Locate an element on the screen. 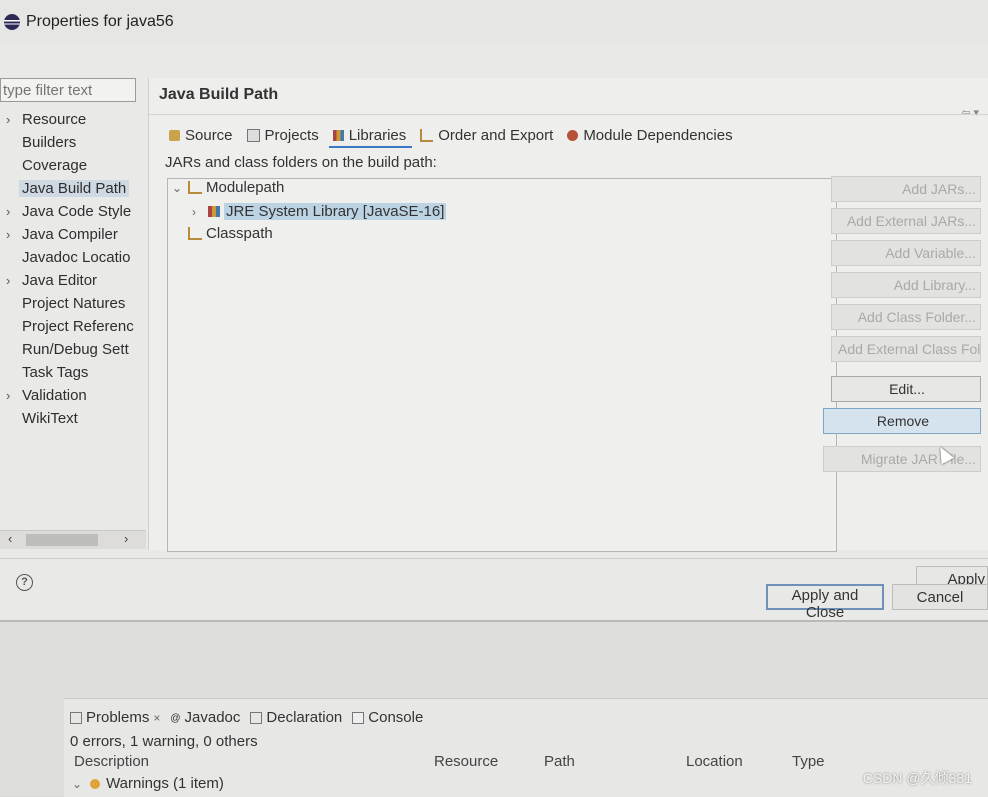 Image resolution: width=988 pixels, height=797 pixels. classpath-icon is located at coordinates (195, 233).